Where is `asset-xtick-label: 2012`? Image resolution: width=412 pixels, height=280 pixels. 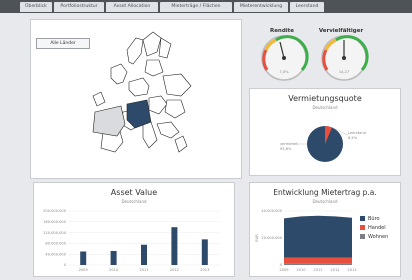 asset-xtick-label: 2012 is located at coordinates (174, 270).